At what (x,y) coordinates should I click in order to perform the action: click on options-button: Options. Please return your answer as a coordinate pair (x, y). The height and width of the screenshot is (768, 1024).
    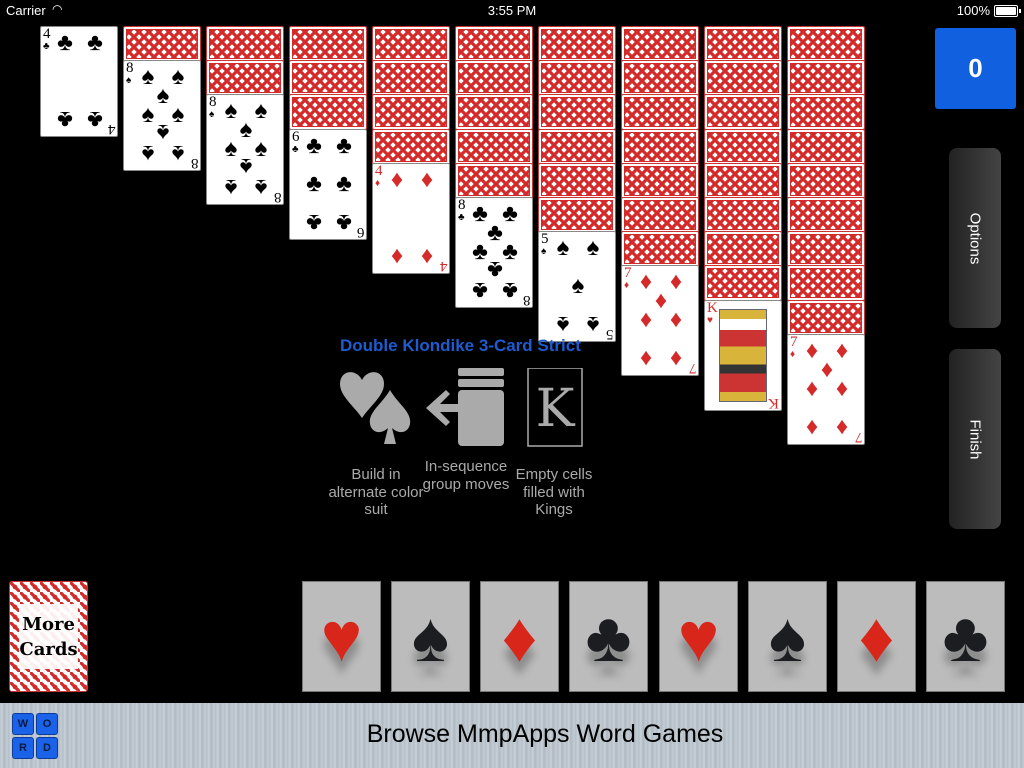
    Looking at the image, I should click on (975, 238).